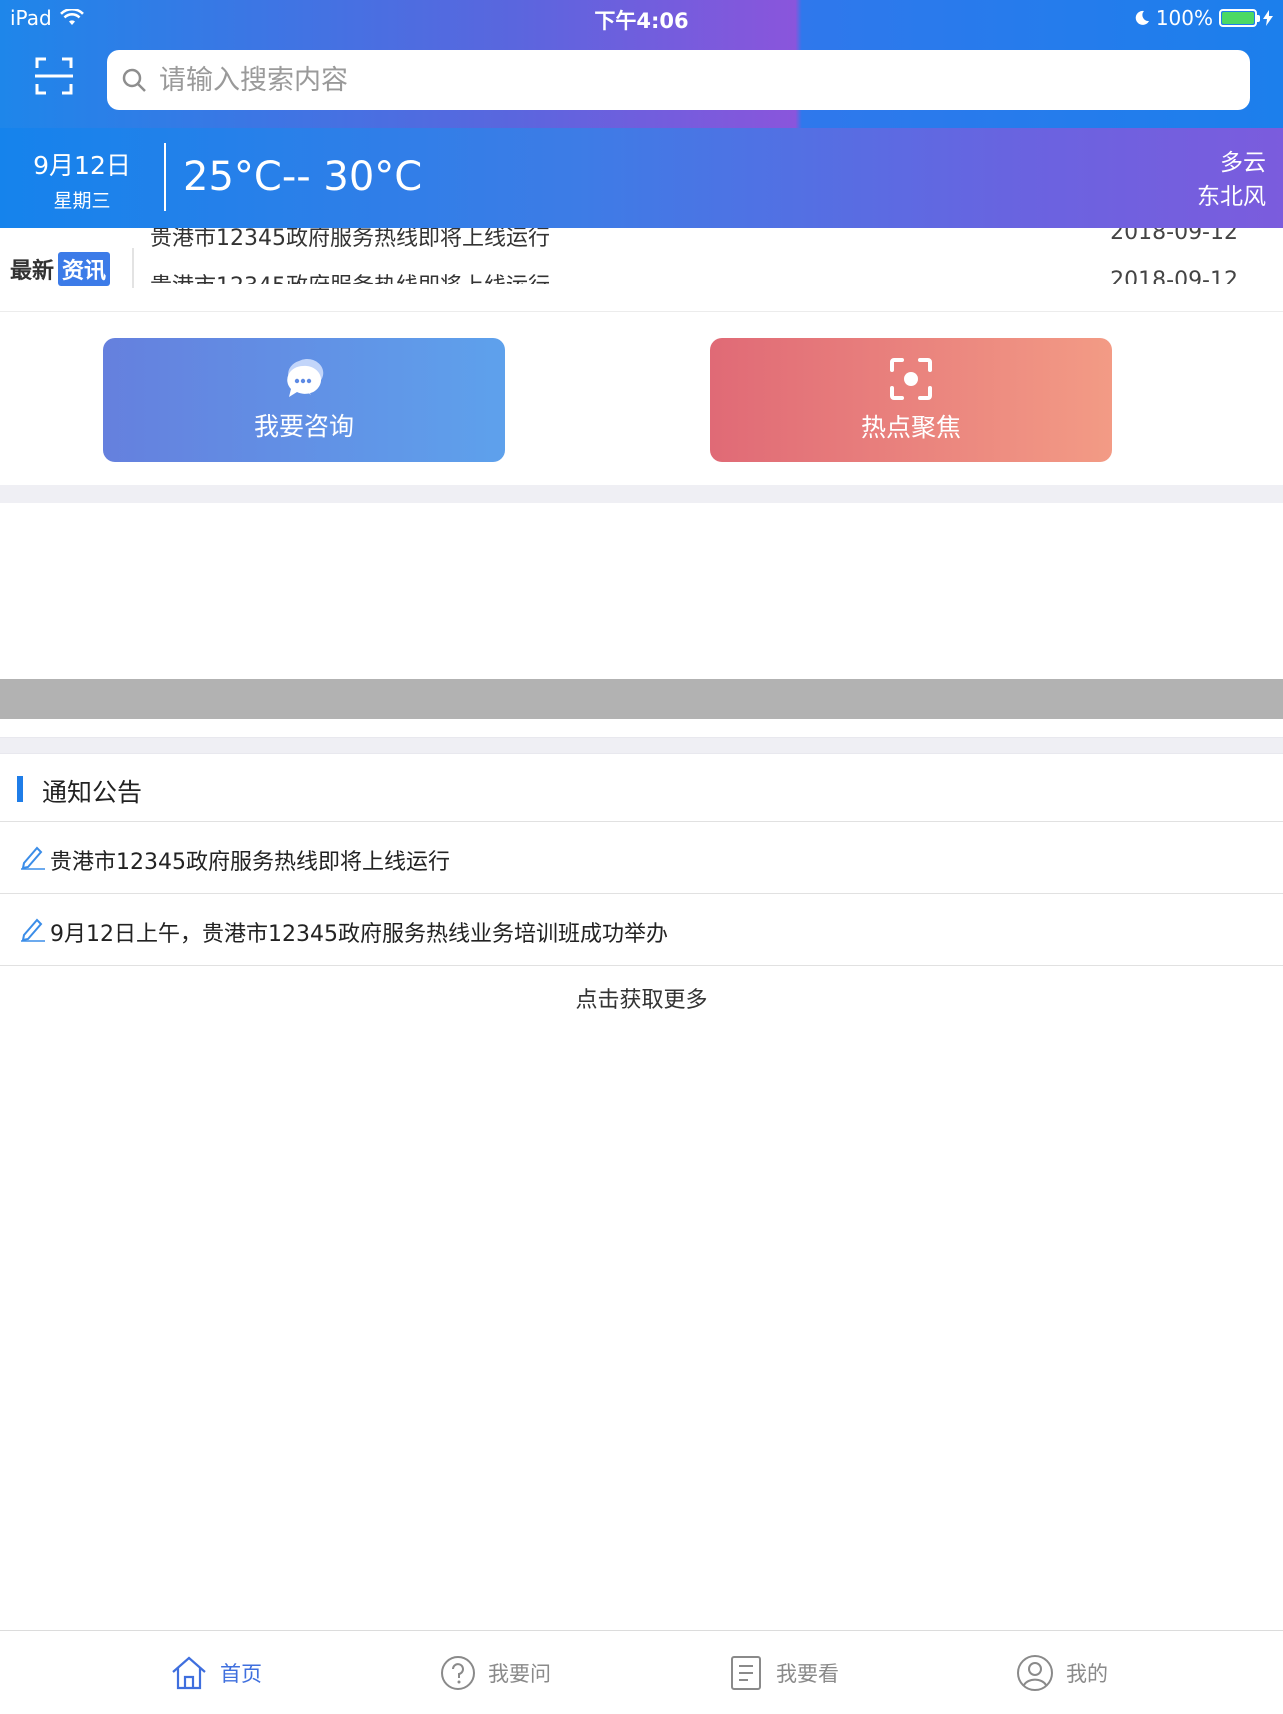 The image size is (1283, 1714). I want to click on load-more-button: 点击获取更多, so click(641, 1001).